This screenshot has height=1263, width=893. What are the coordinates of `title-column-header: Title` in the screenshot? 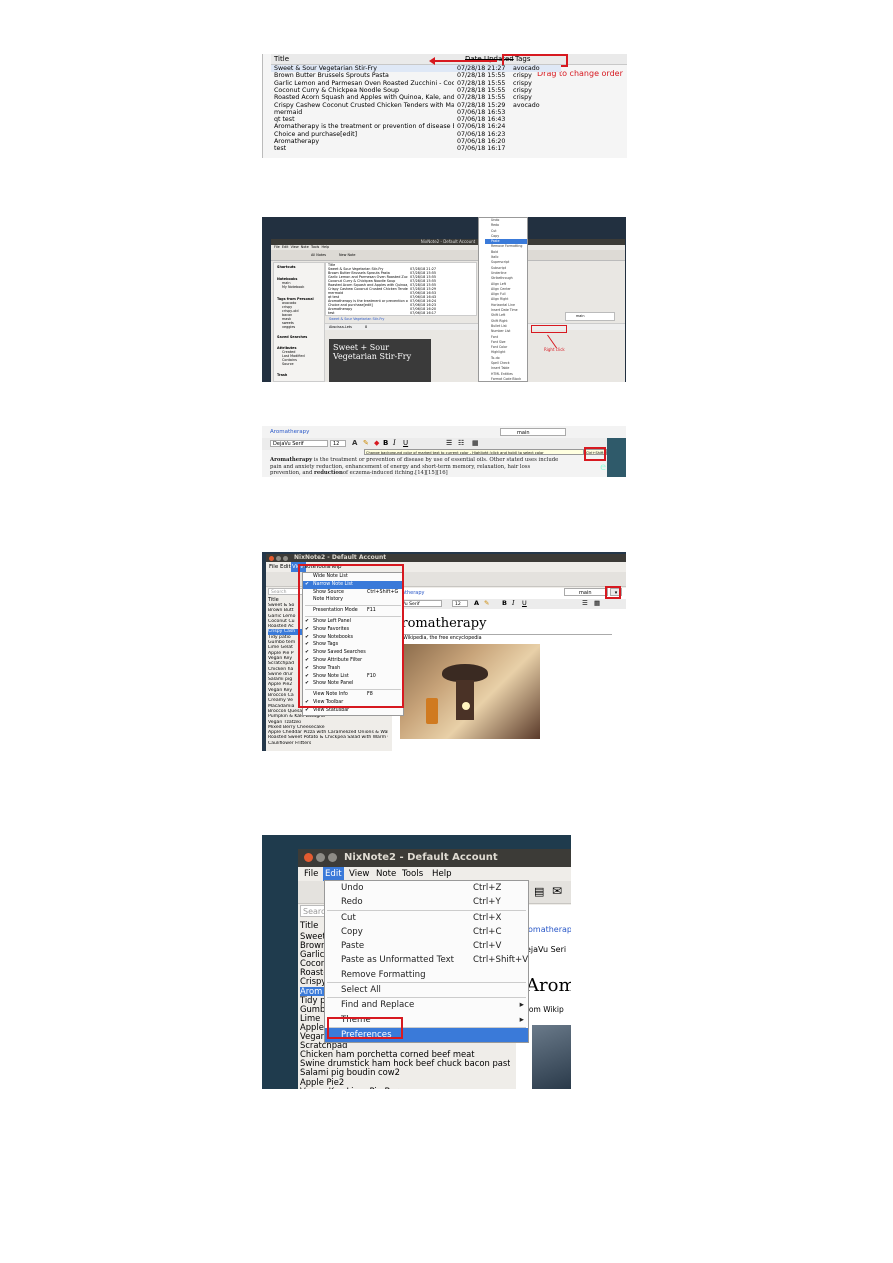 It's located at (281, 59).